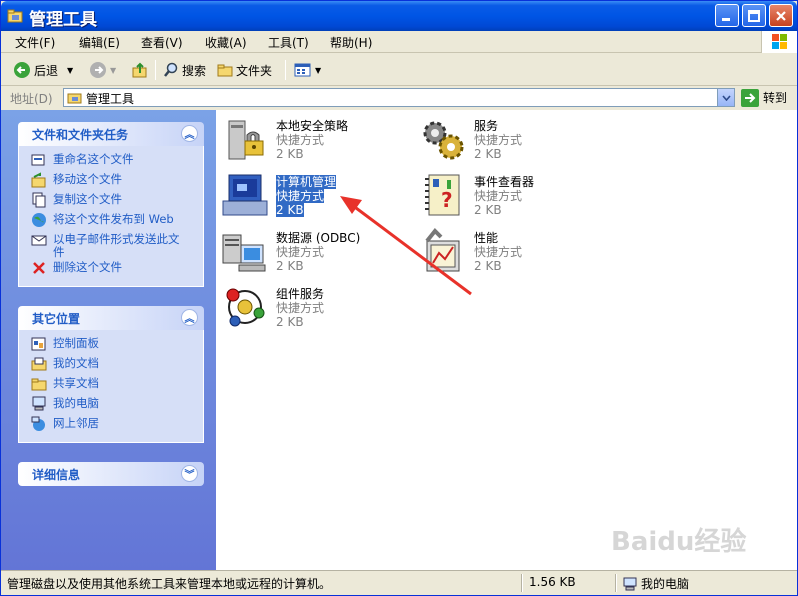 This screenshot has height=596, width=798. Describe the element at coordinates (111, 406) in the screenshot. I see `place-my-computer: 我的电脑` at that location.